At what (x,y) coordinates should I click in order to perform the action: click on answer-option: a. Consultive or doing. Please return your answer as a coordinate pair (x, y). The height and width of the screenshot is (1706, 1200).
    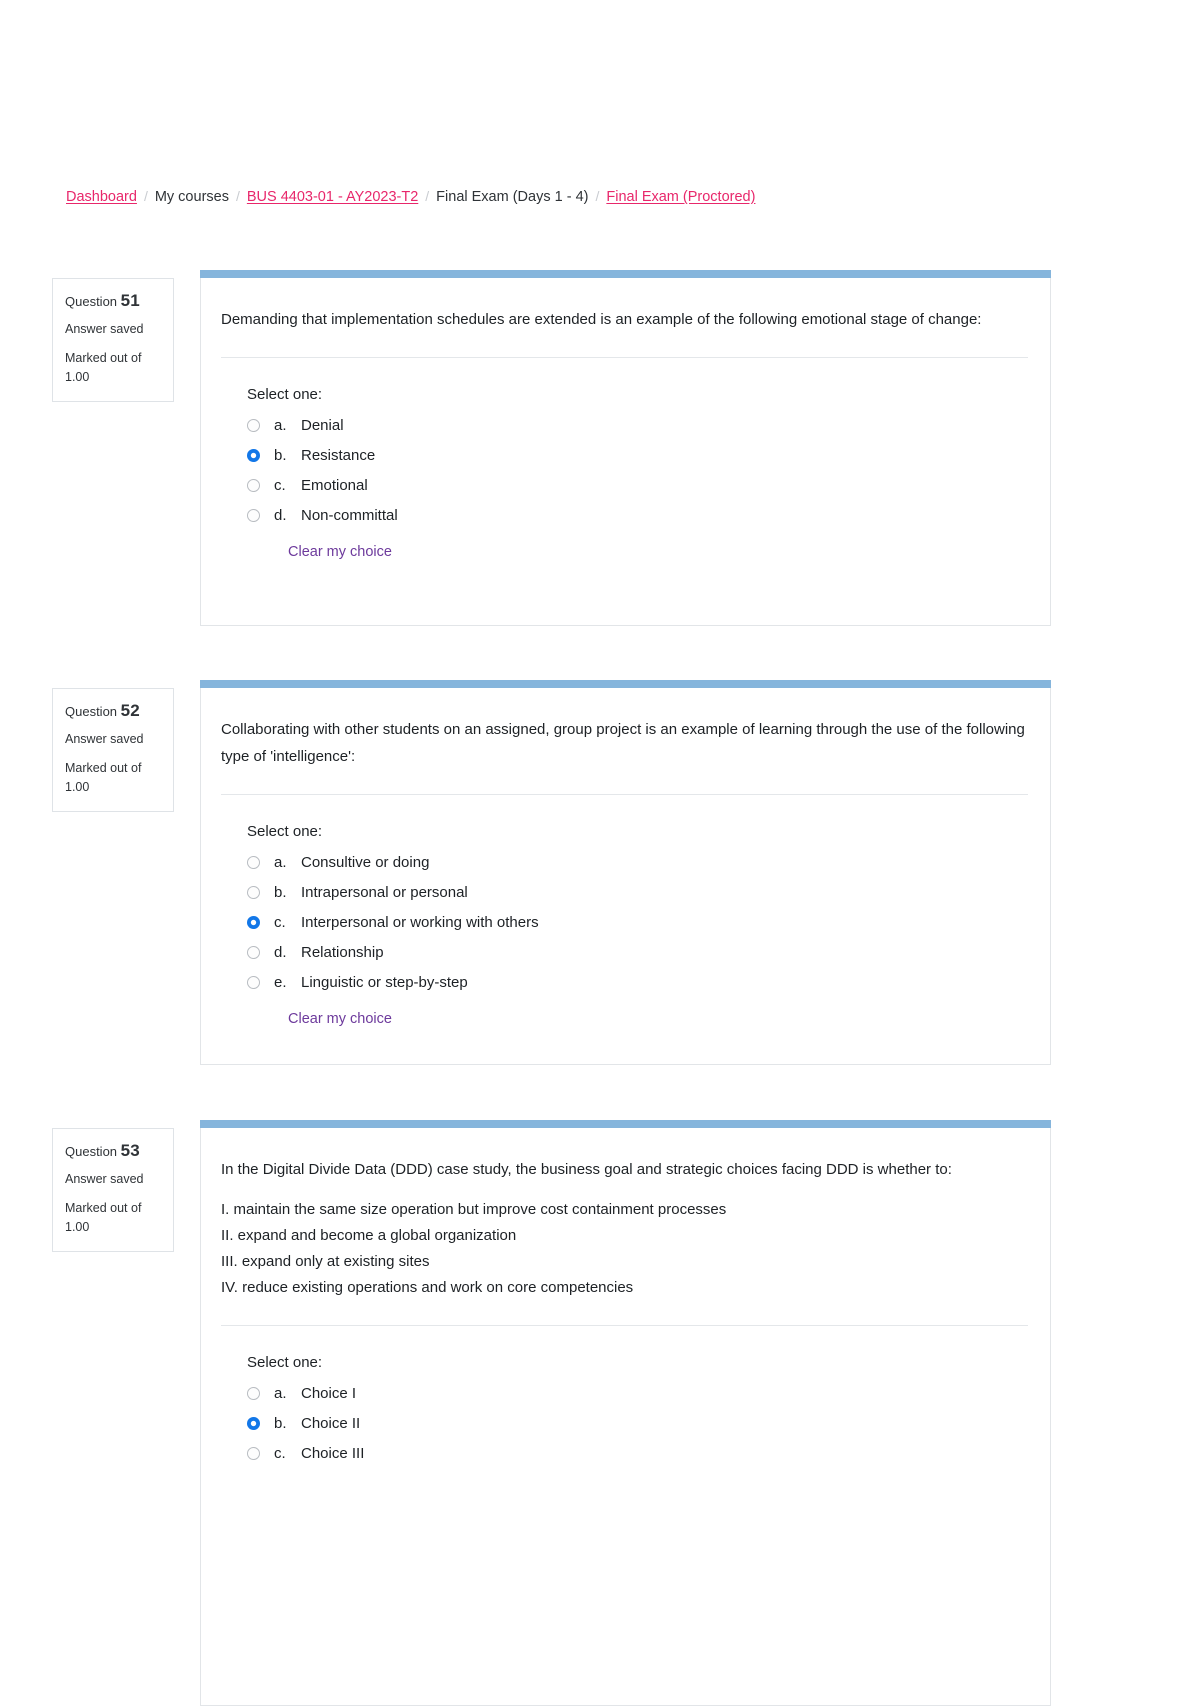
    Looking at the image, I should click on (637, 863).